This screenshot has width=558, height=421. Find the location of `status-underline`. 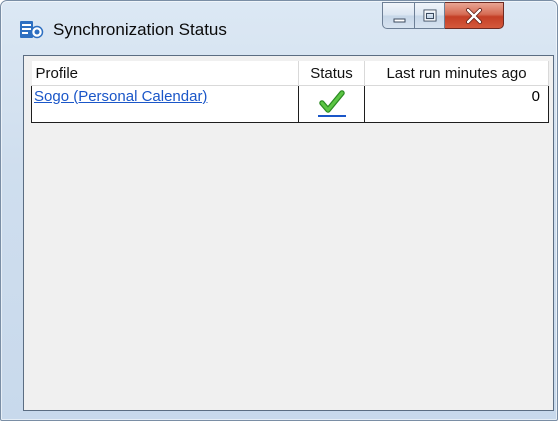

status-underline is located at coordinates (331, 116).